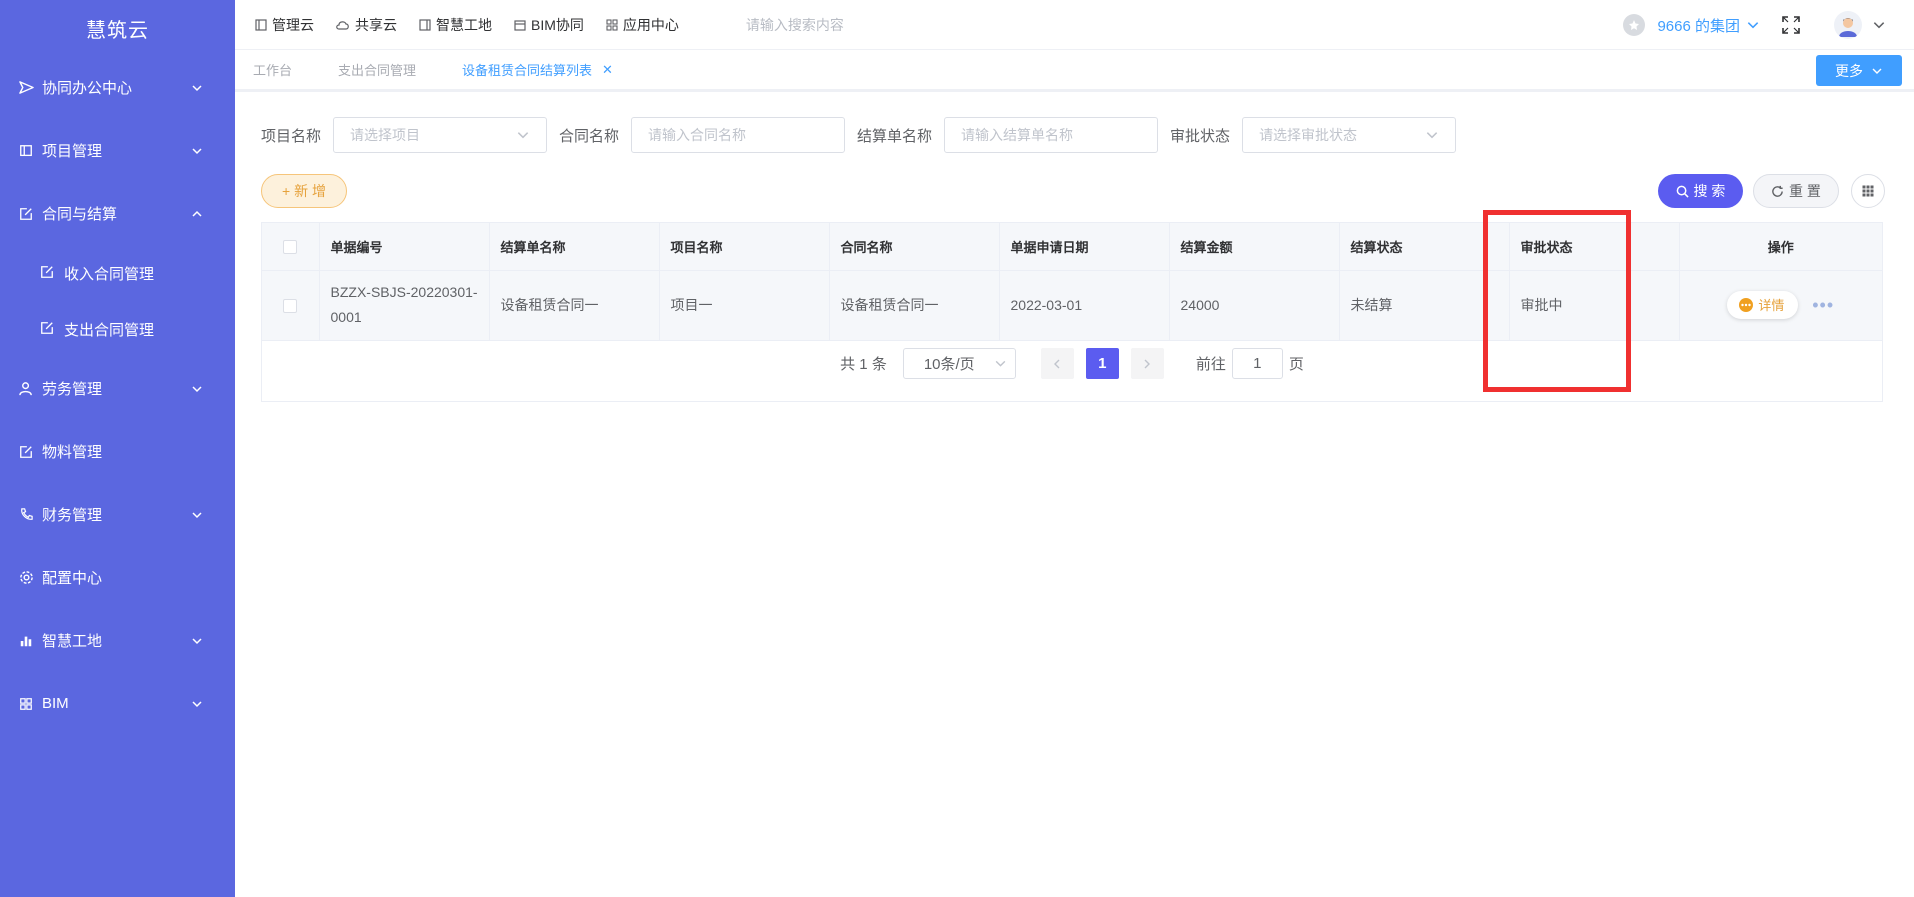 The image size is (1914, 897). I want to click on goto-prefix: 前往, so click(1210, 364).